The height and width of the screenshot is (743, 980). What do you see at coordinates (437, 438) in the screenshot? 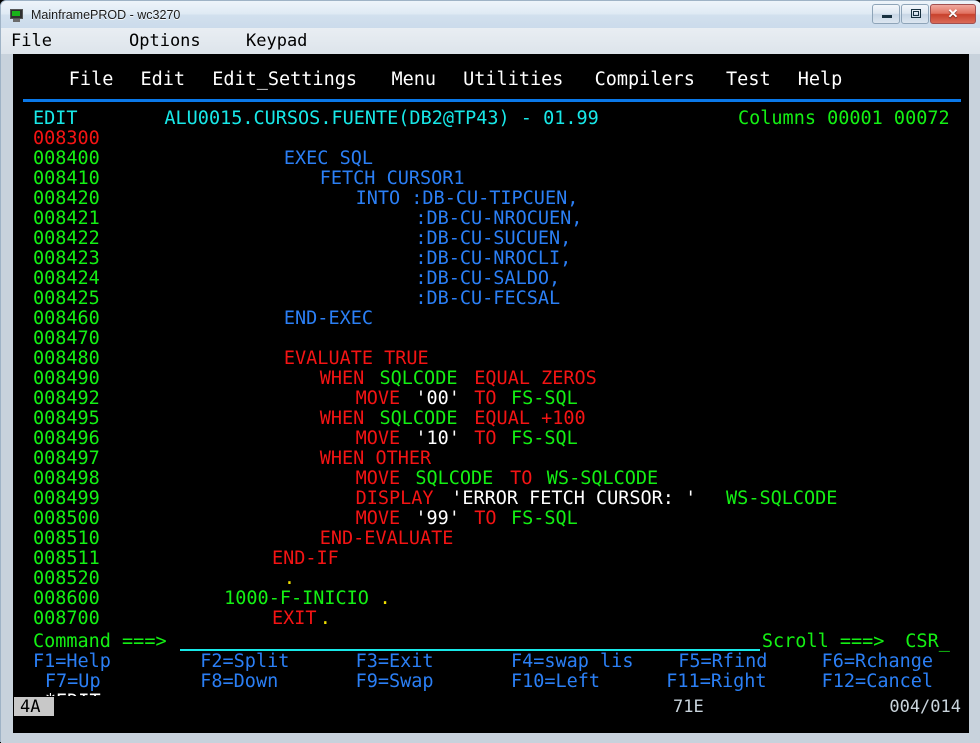
I see `editor-line-text: '10'` at bounding box center [437, 438].